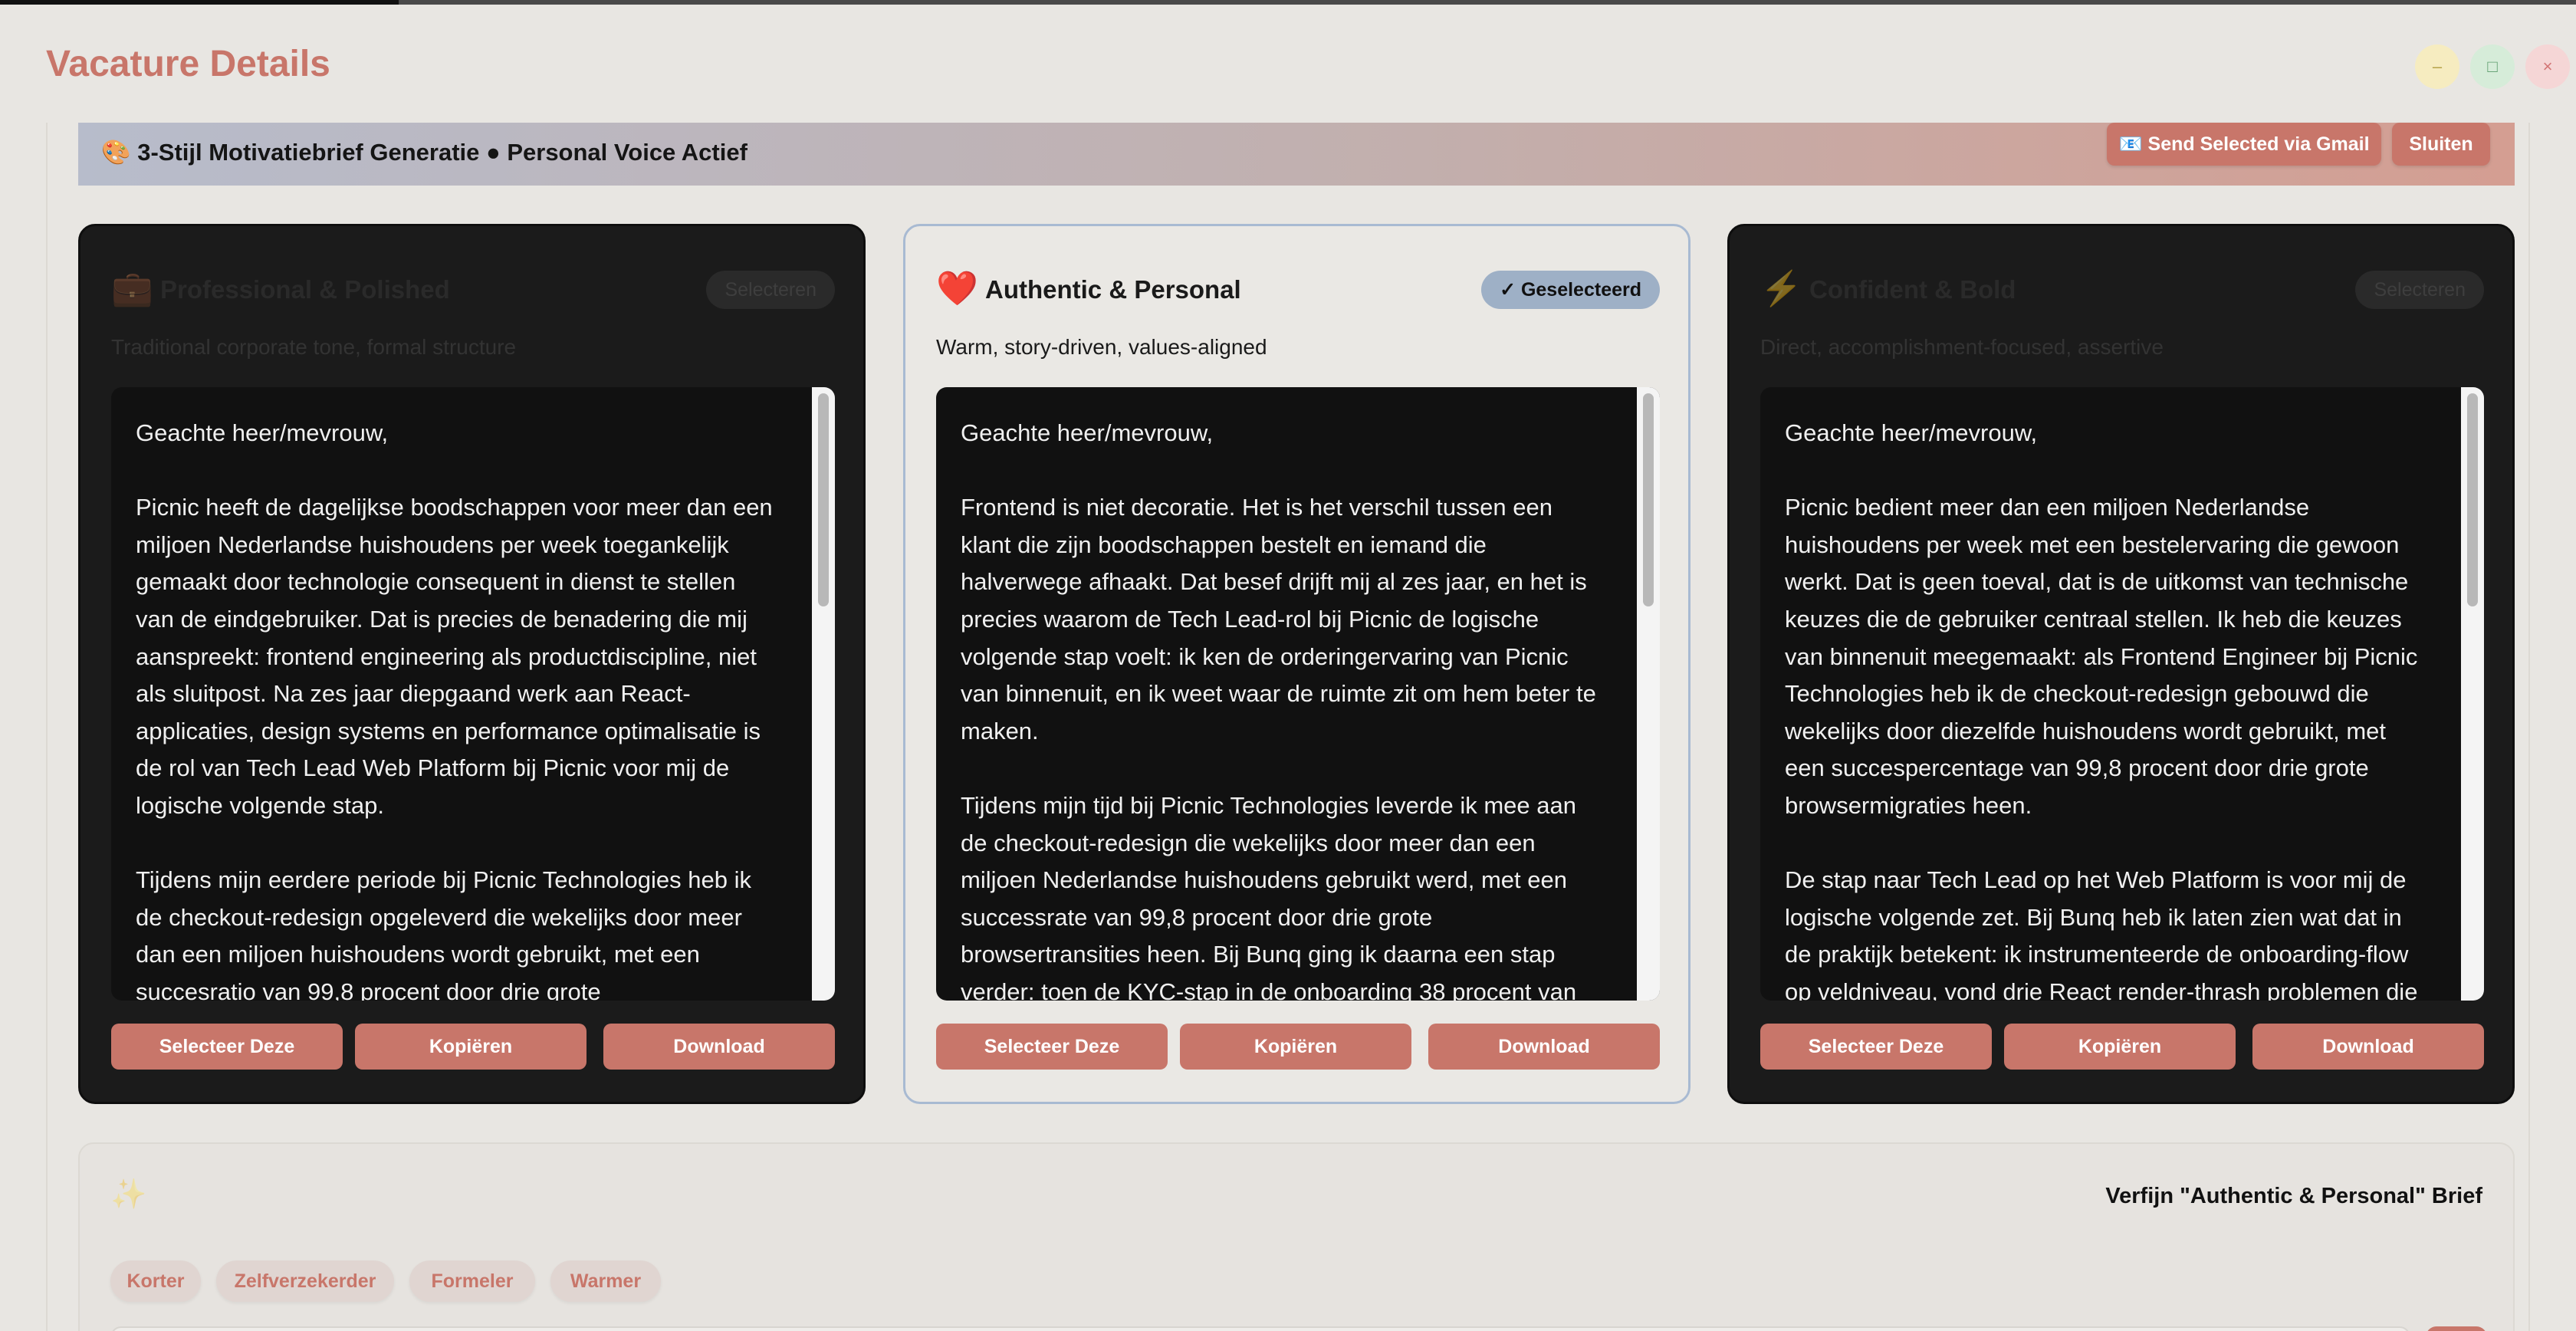 The image size is (2576, 1331). Describe the element at coordinates (156, 1281) in the screenshot. I see `chip-korter: Korter` at that location.